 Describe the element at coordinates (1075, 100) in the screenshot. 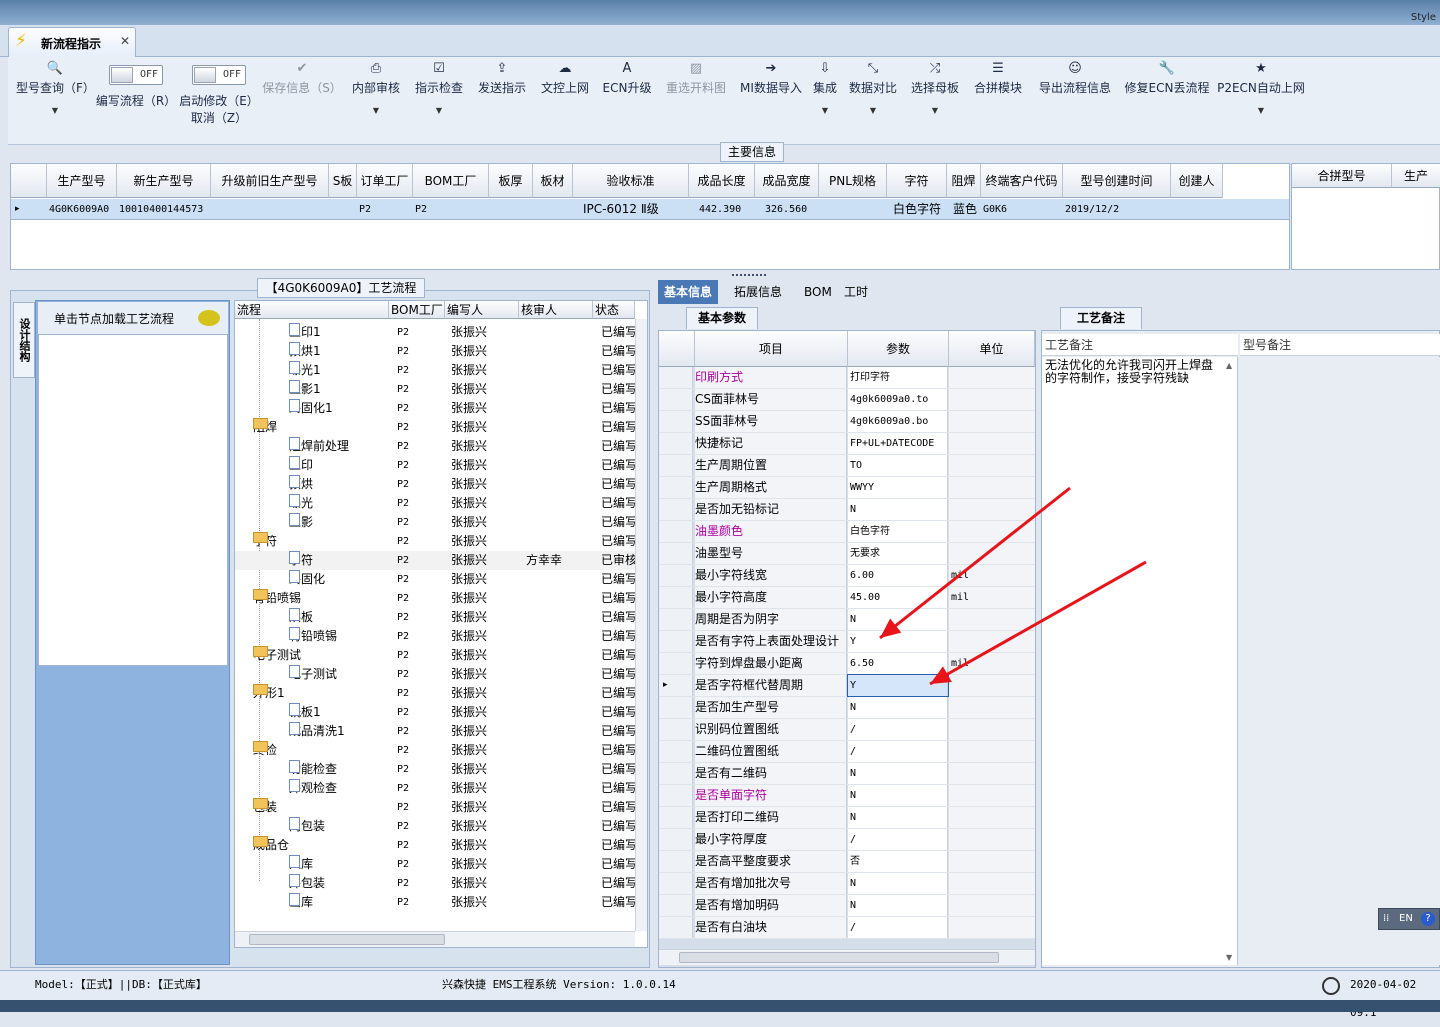

I see `toolbar-button-15: ☺ 导出流程信息` at that location.